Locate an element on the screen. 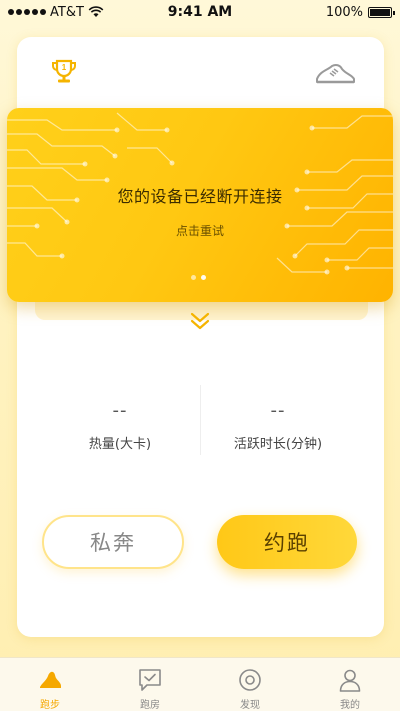  tab-profile-label: 我的 is located at coordinates (350, 705).